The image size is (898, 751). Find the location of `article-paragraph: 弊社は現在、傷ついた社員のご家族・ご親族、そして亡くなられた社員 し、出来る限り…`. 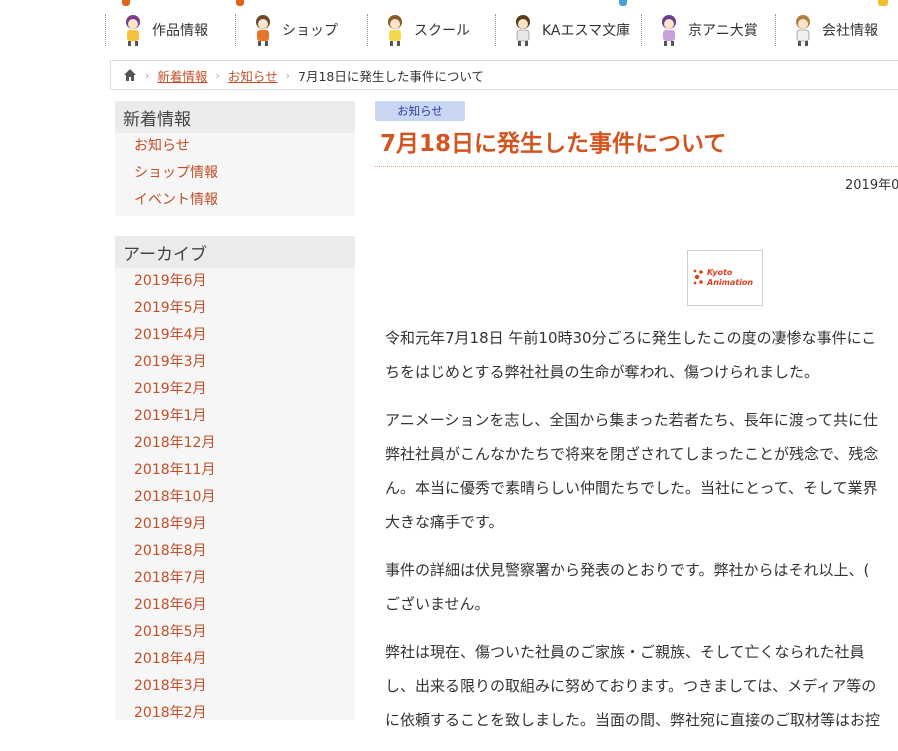

article-paragraph: 弊社は現在、傷ついた社員のご家族・ご親族、そして亡くなられた社員 し、出来る限り… is located at coordinates (641, 686).